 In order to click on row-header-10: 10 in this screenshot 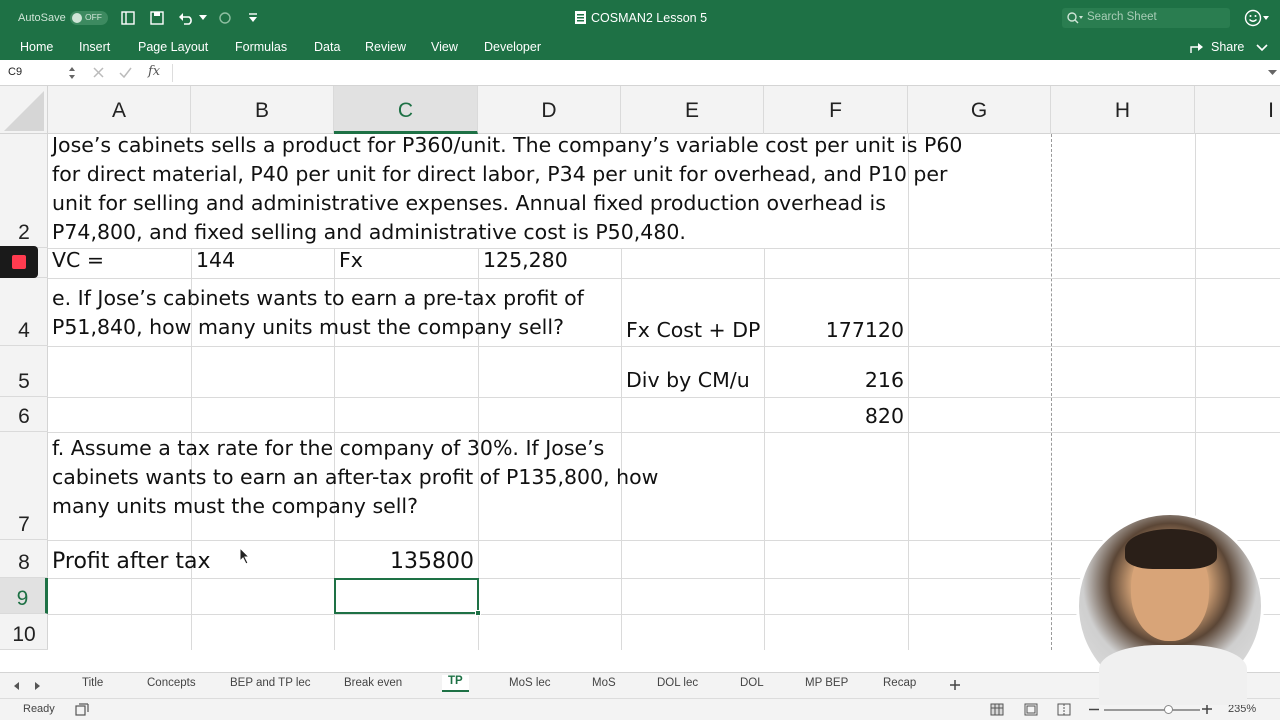, I will do `click(24, 632)`.